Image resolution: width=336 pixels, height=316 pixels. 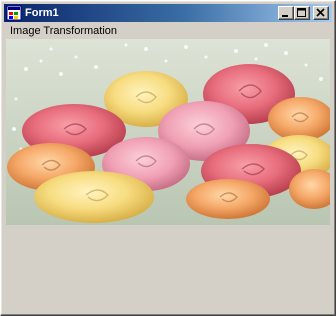 I want to click on windows-form-icon, so click(x=14, y=13).